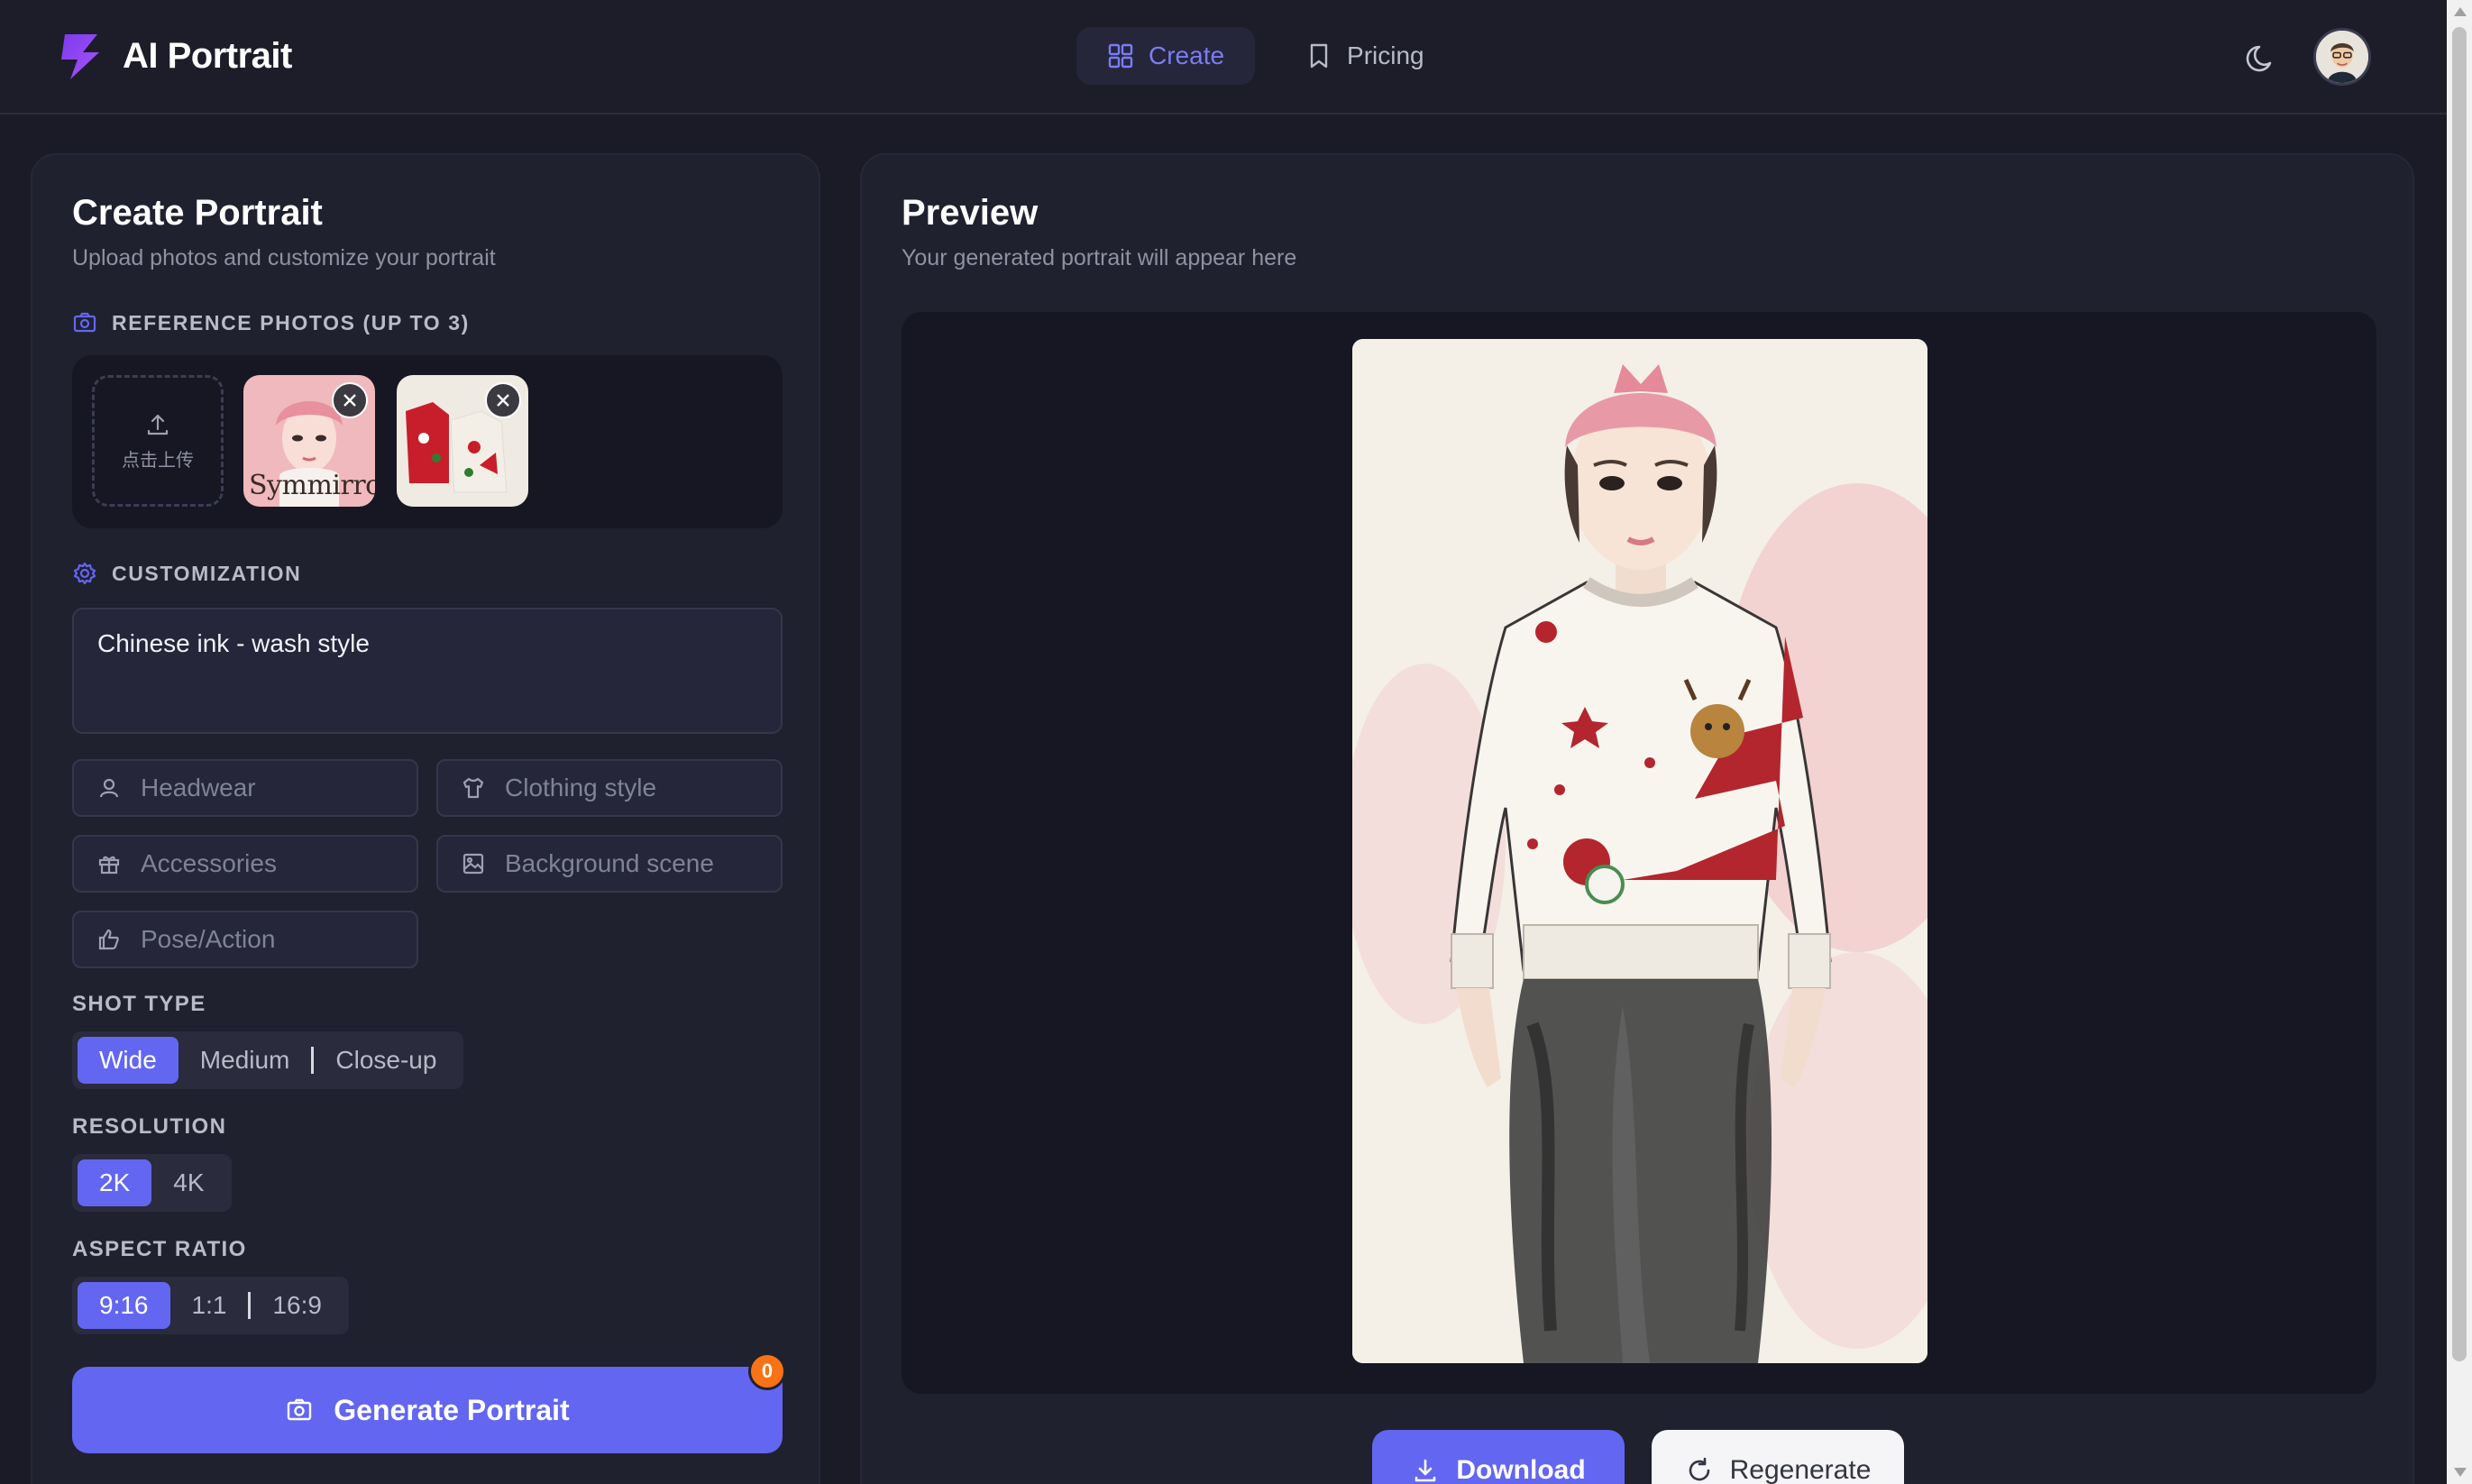 This screenshot has width=2472, height=1484. I want to click on remove-photo-1-button, so click(350, 400).